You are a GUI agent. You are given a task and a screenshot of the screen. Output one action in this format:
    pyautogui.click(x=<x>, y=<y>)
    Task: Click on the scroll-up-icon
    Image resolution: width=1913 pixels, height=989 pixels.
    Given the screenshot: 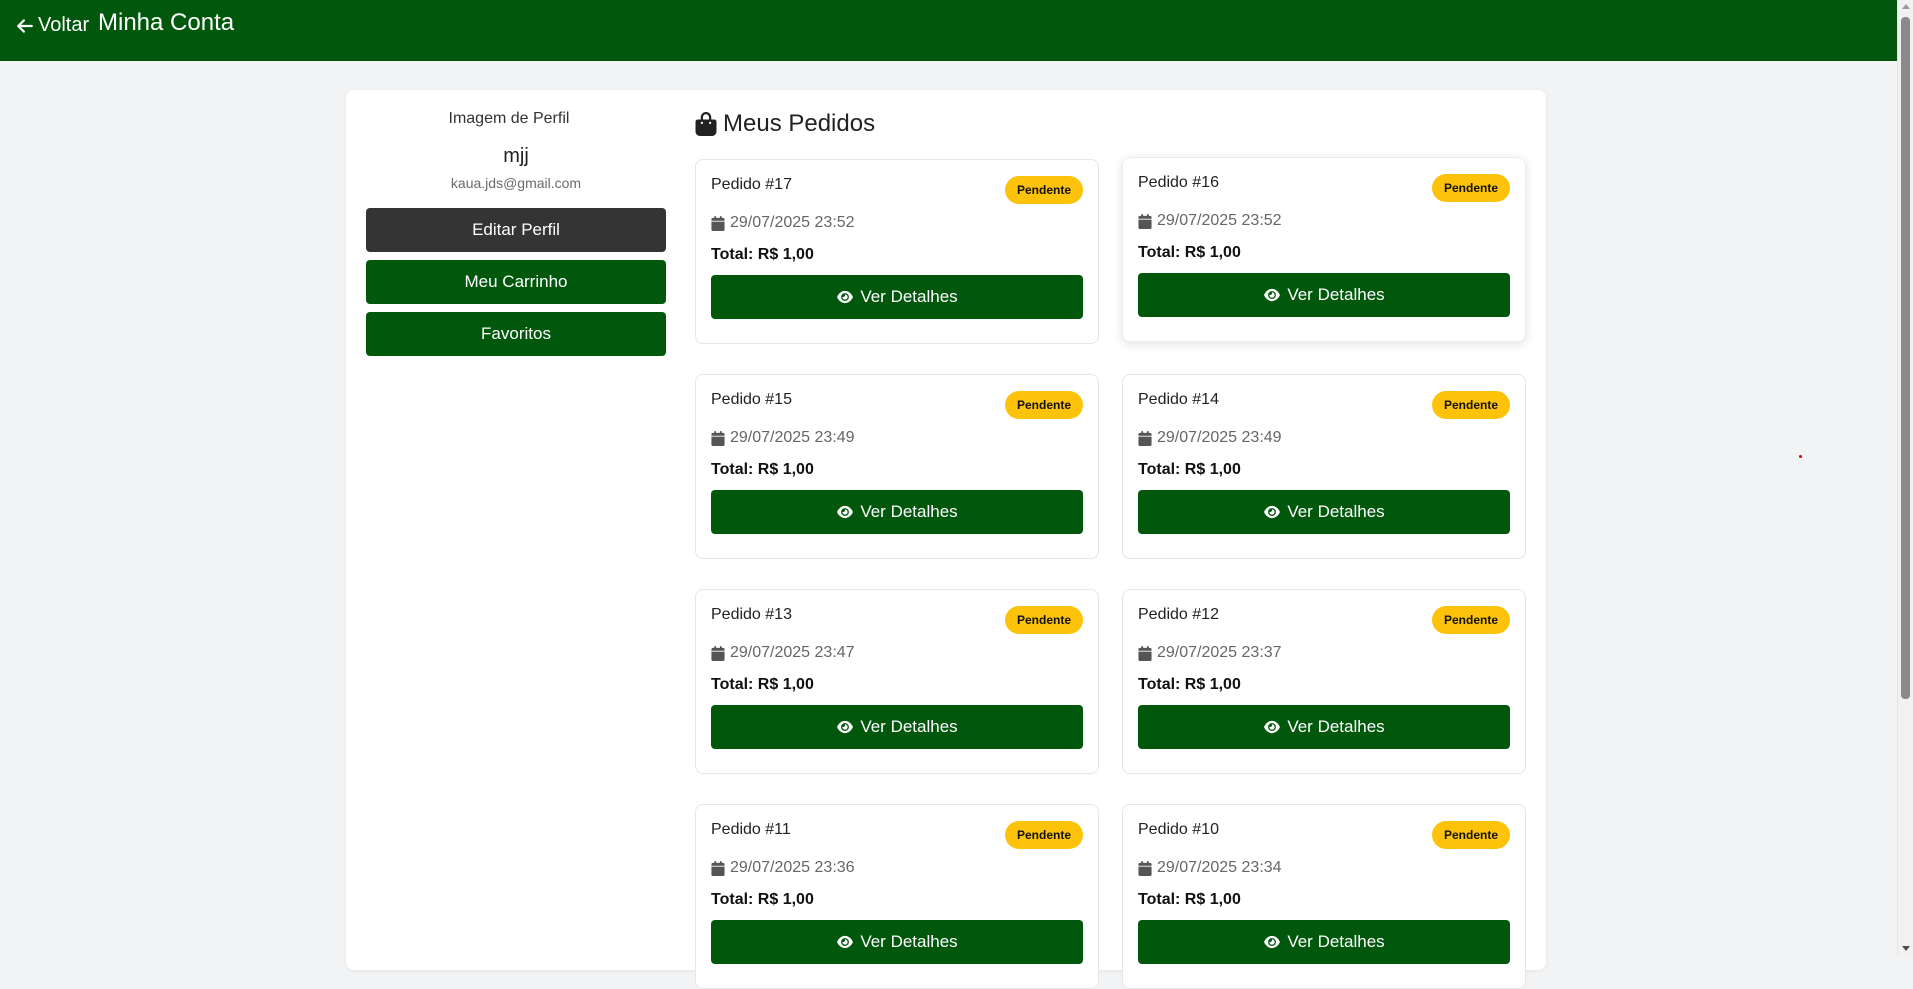 What is the action you would take?
    pyautogui.click(x=1906, y=6)
    